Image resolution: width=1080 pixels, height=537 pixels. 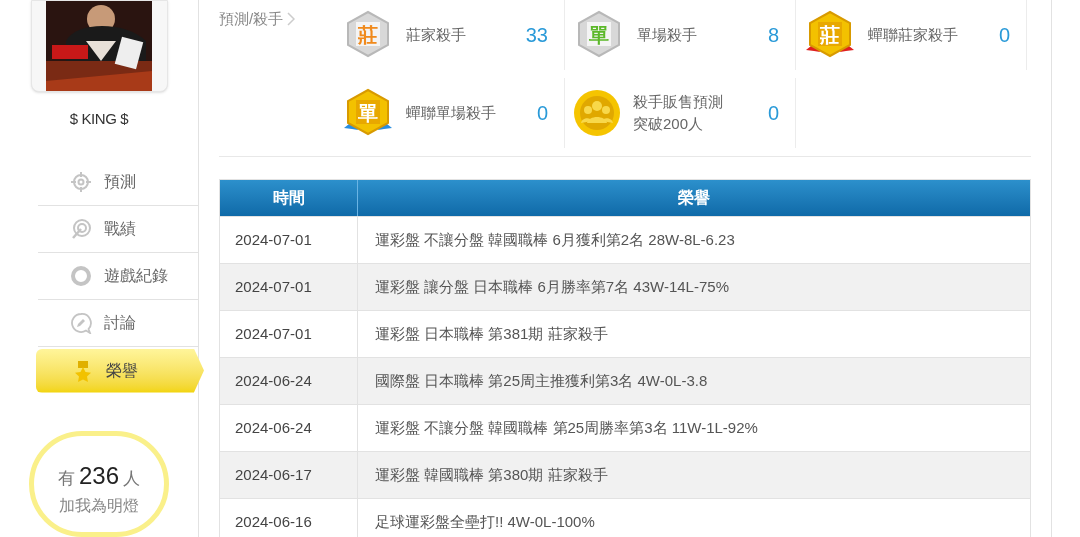 What do you see at coordinates (597, 113) in the screenshot?
I see `people-coin-icon` at bounding box center [597, 113].